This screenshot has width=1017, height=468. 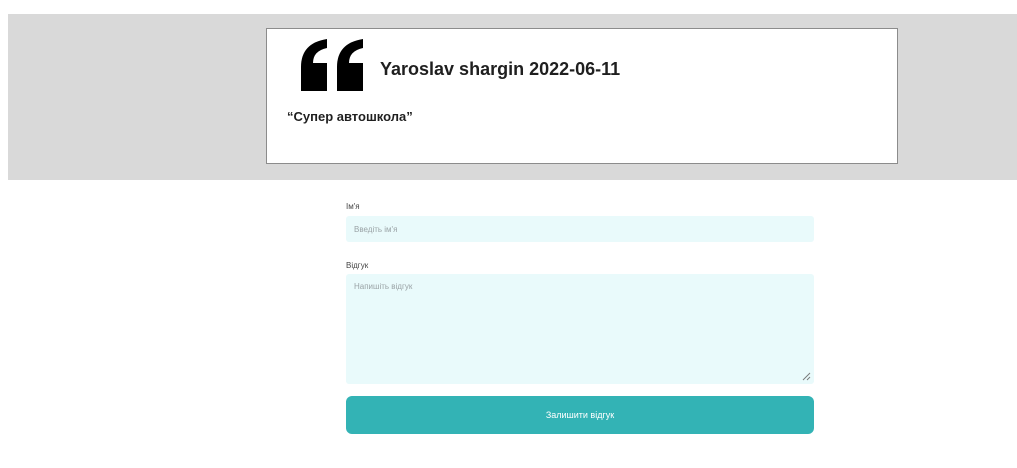 I want to click on name-label: Ім'я, so click(x=353, y=206).